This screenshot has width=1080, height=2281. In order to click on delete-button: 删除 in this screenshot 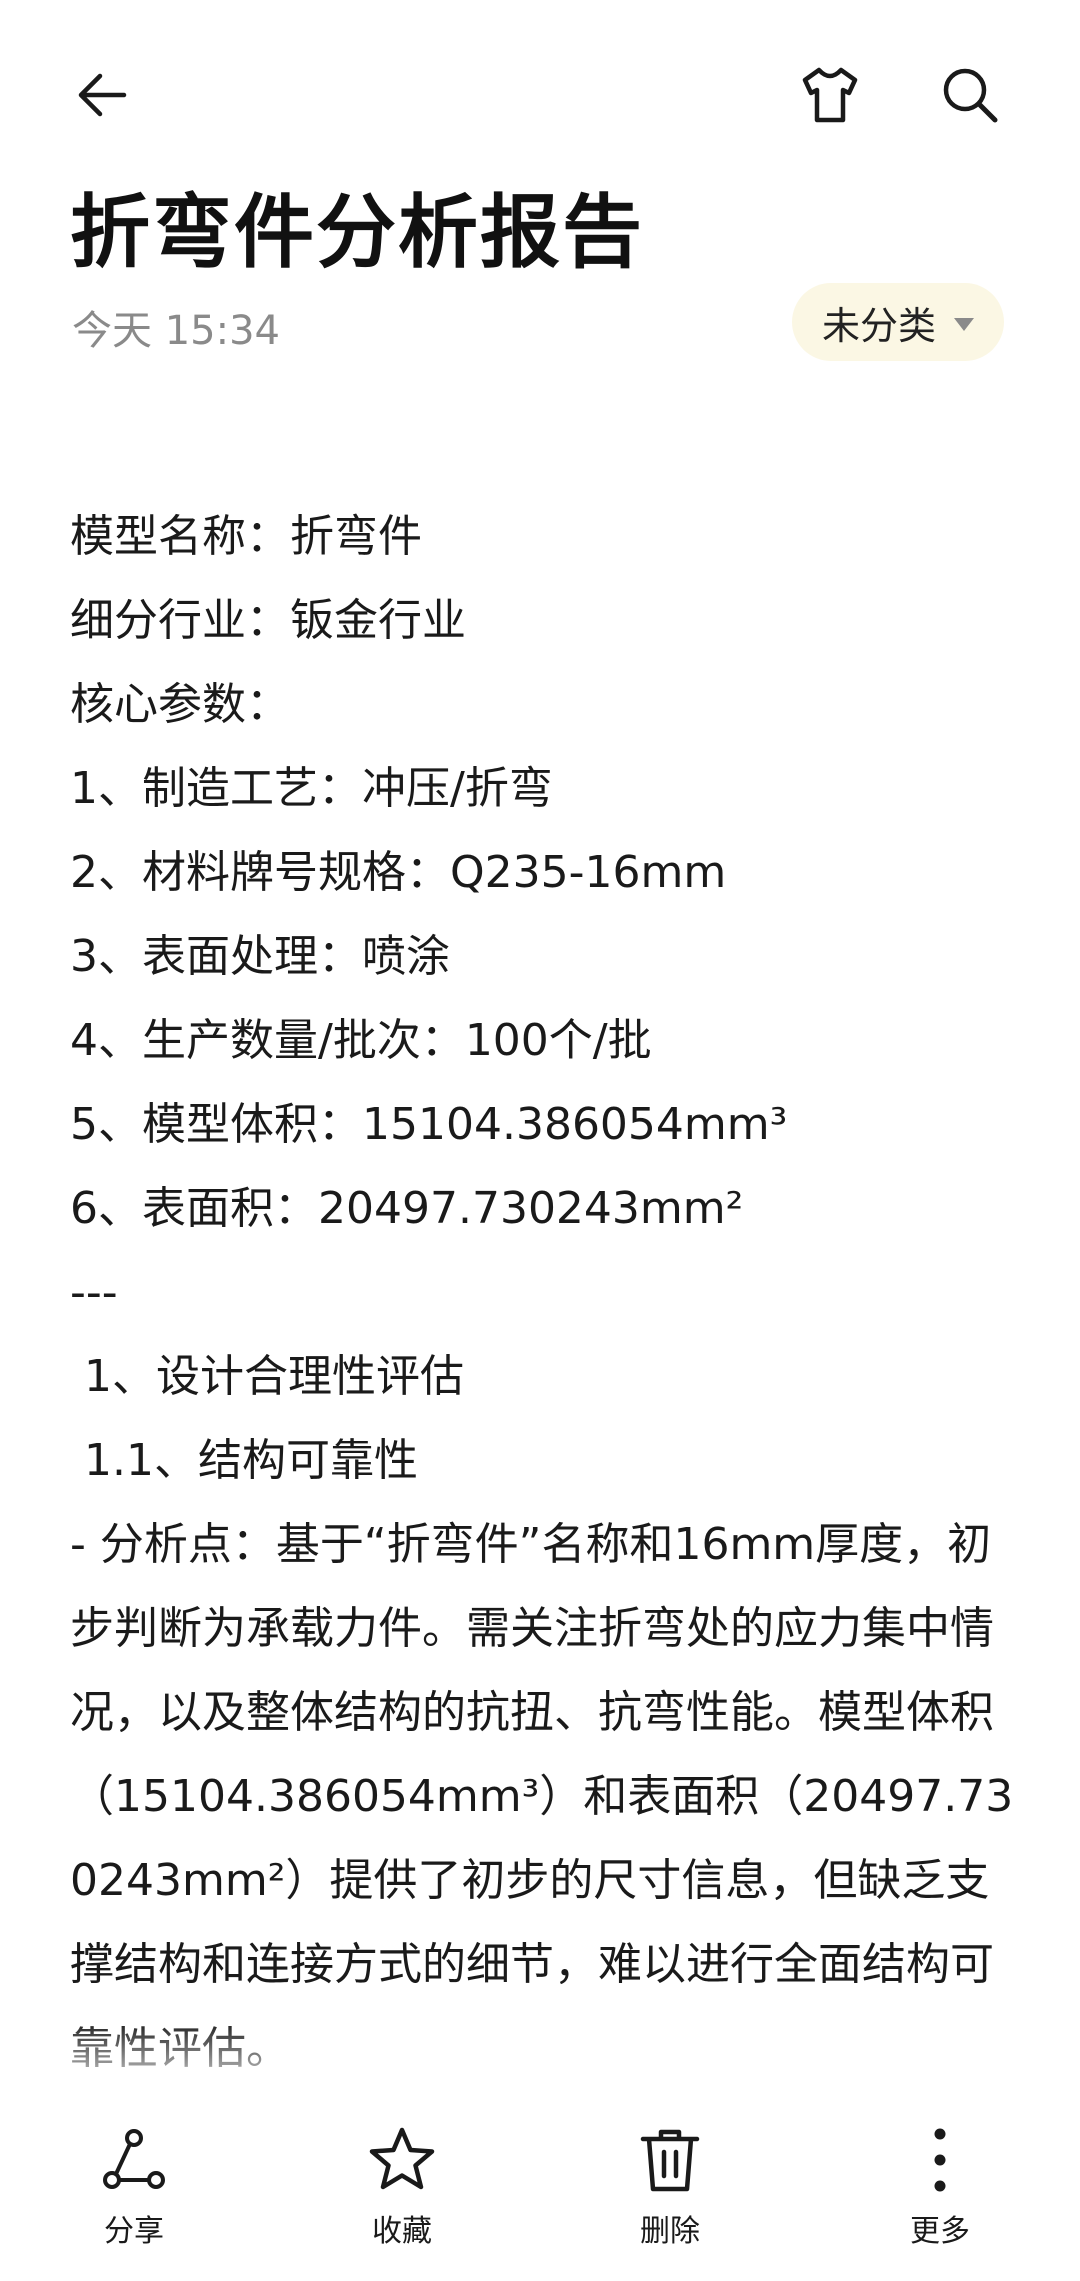, I will do `click(670, 2195)`.